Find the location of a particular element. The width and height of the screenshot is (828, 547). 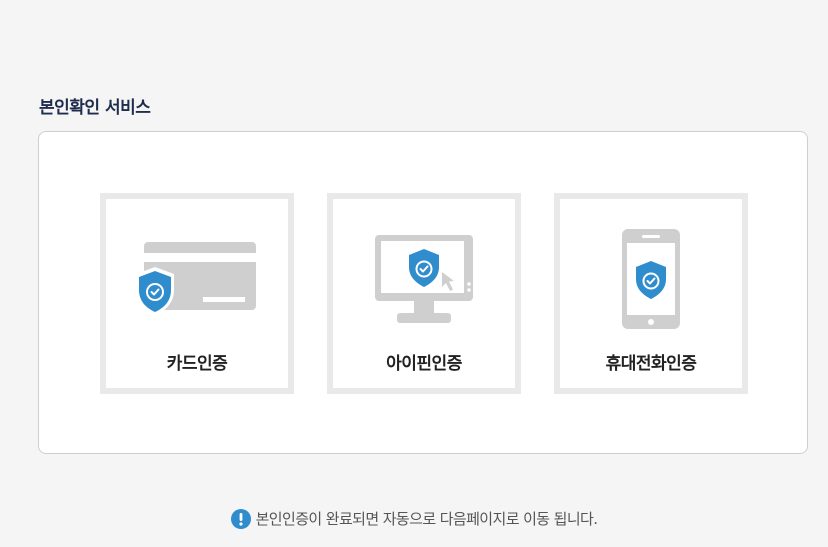

mobile-verification-label: 휴대전화인증 is located at coordinates (651, 364).